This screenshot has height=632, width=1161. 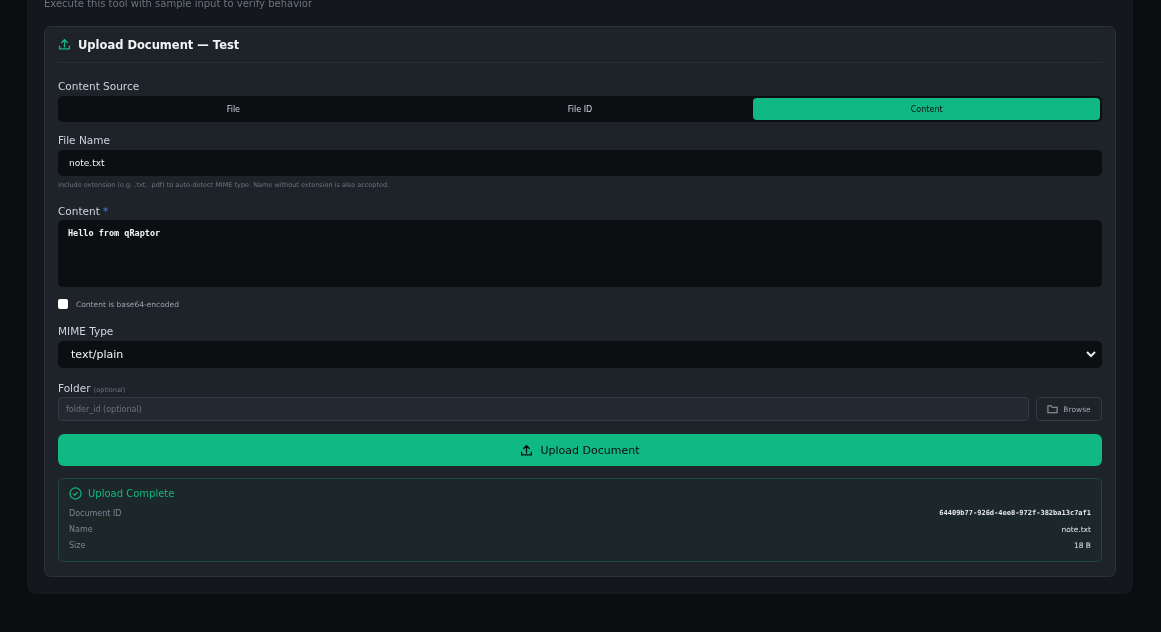 I want to click on panel-subtitle: Execute this tool with sample input to verify behavior, so click(x=179, y=5).